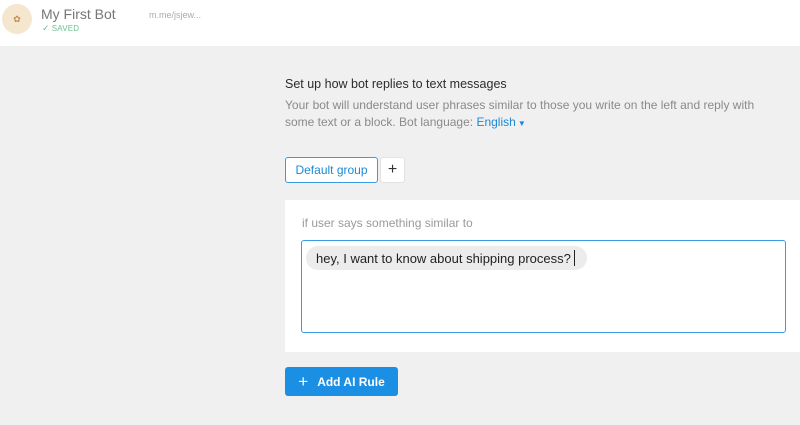  What do you see at coordinates (521, 123) in the screenshot?
I see `caret-down-icon: ▼` at bounding box center [521, 123].